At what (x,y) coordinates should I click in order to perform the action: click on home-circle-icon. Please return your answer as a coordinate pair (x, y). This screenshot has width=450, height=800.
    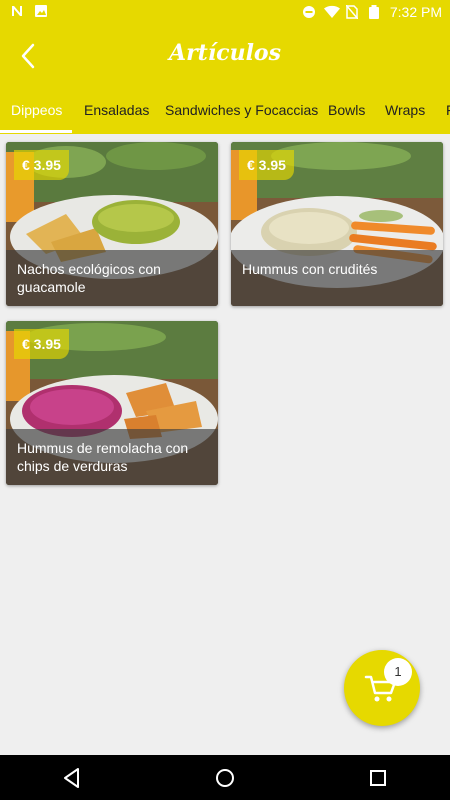
    Looking at the image, I should click on (225, 778).